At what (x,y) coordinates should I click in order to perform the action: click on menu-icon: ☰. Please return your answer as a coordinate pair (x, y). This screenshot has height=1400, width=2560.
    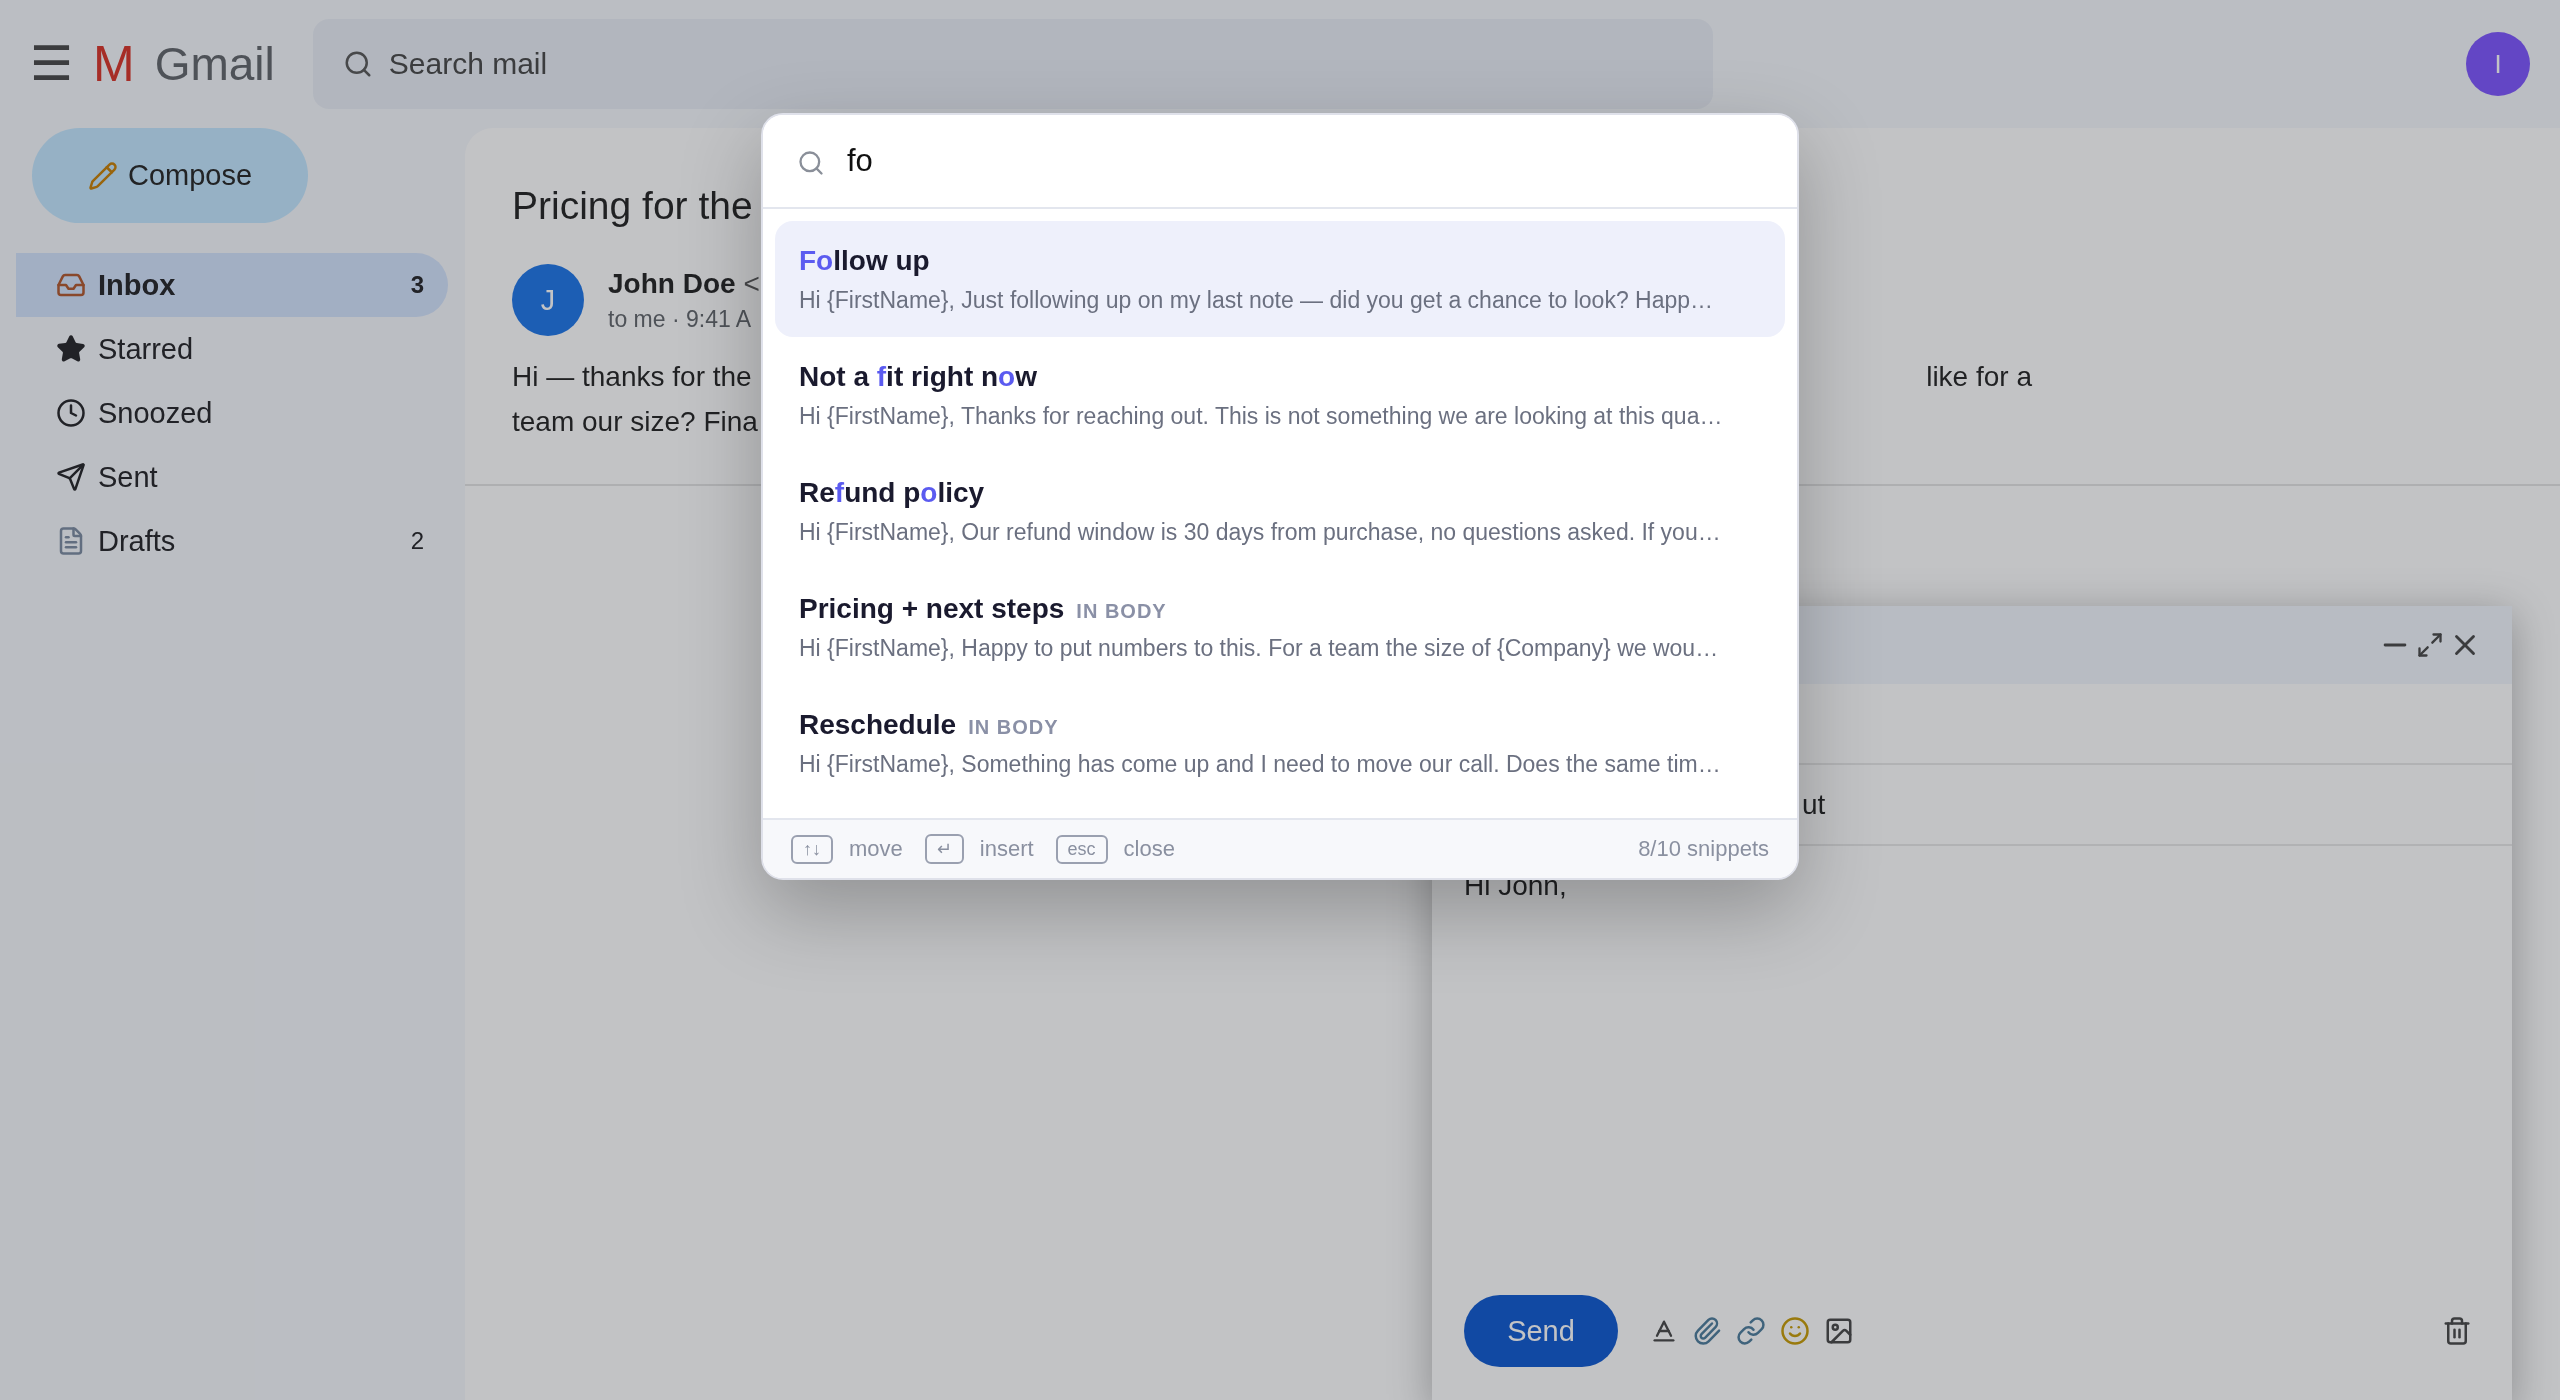
    Looking at the image, I should click on (51, 64).